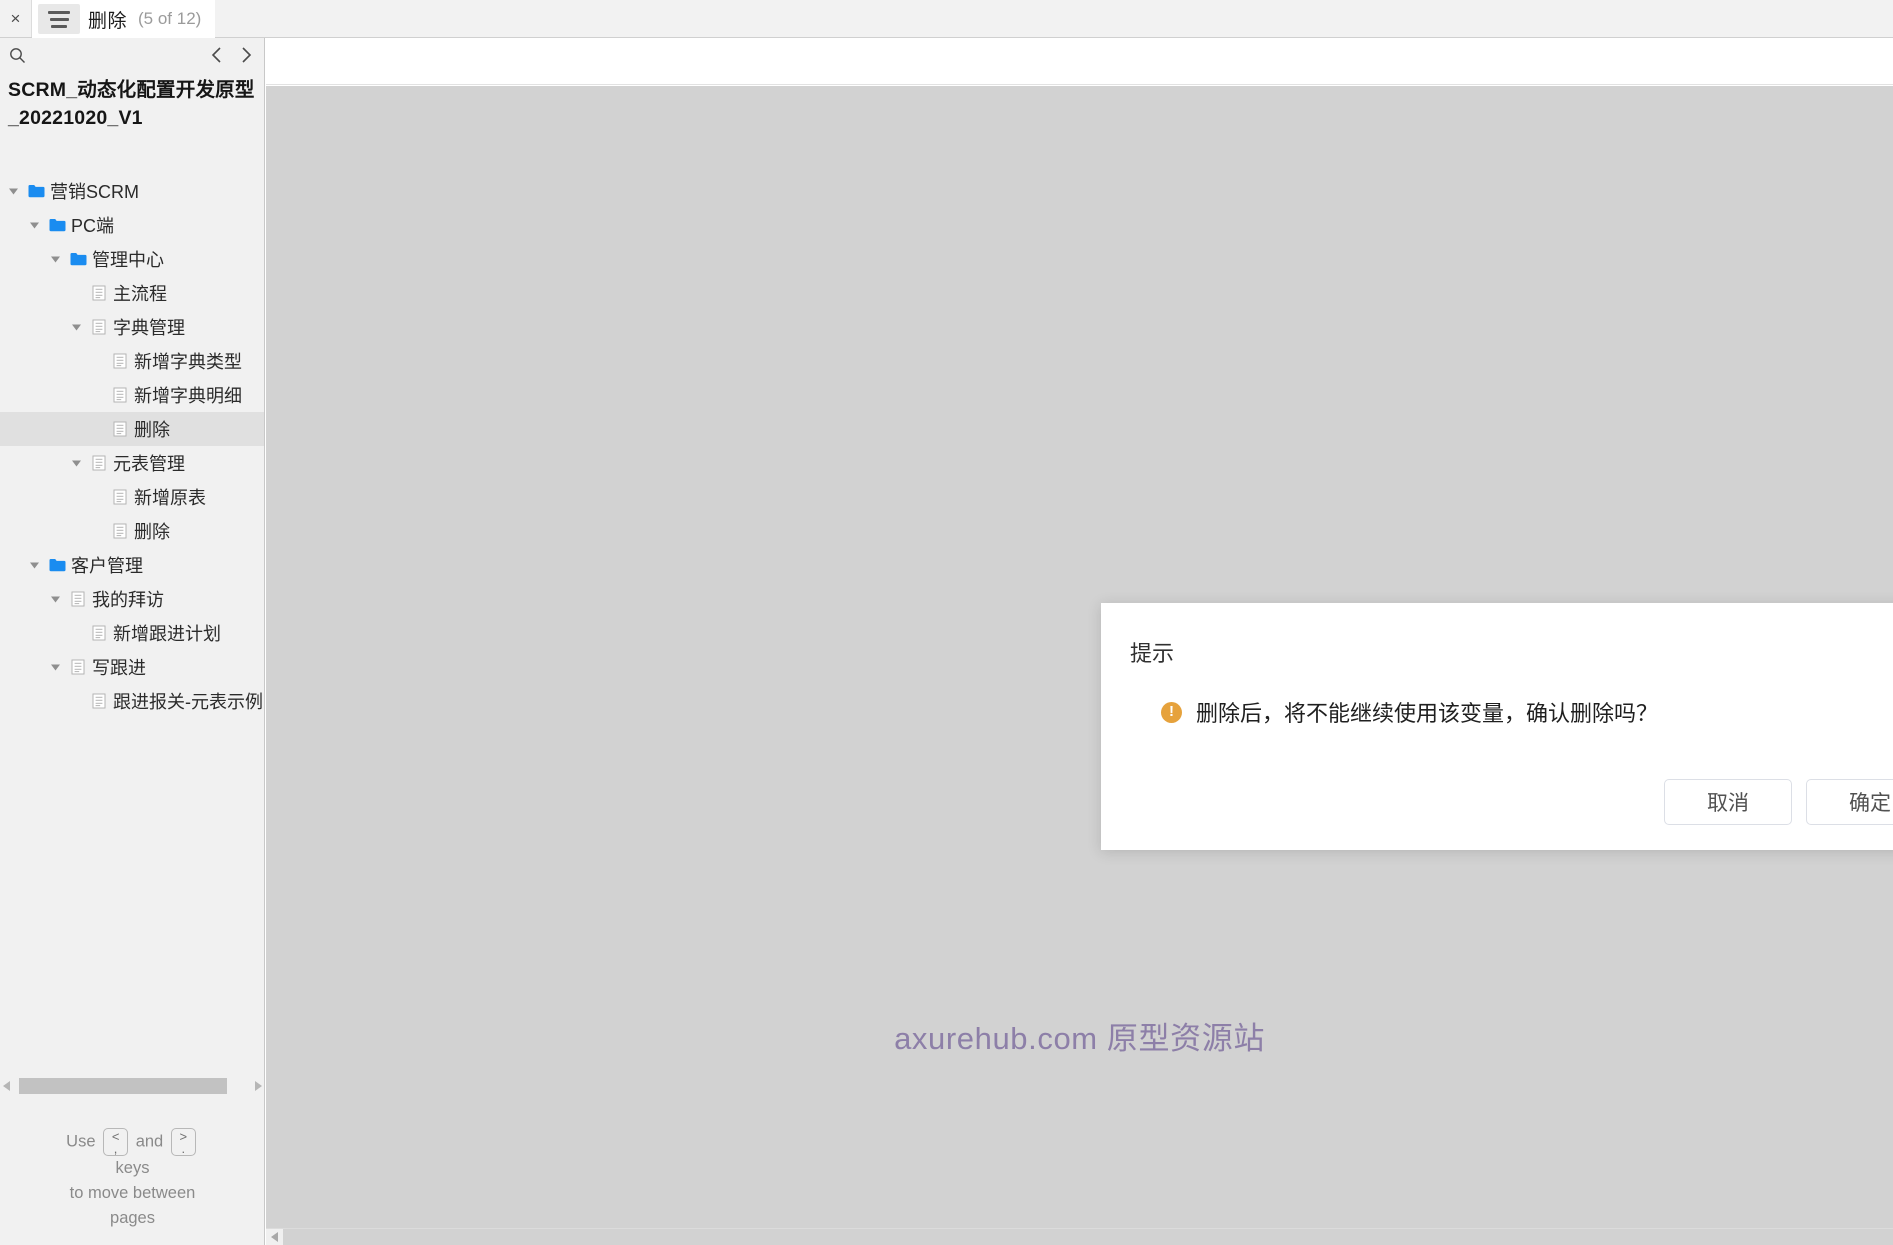 The width and height of the screenshot is (1893, 1245). What do you see at coordinates (1728, 802) in the screenshot?
I see `cancel-button: 取消` at bounding box center [1728, 802].